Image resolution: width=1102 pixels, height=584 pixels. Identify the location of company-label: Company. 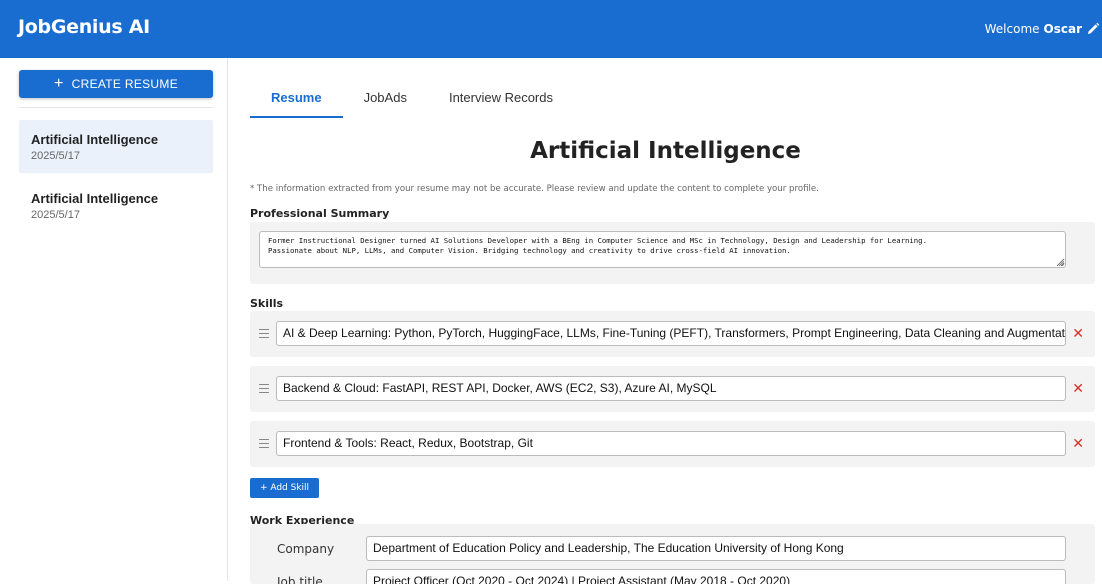
(306, 549).